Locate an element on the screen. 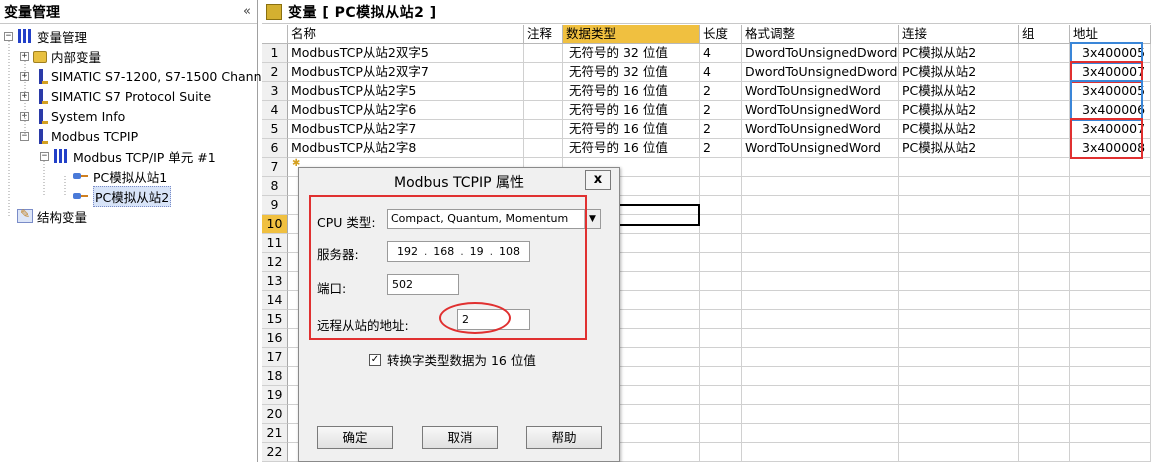  tree-item: + SIMATIC S7 Protocol Suite is located at coordinates (115, 96).